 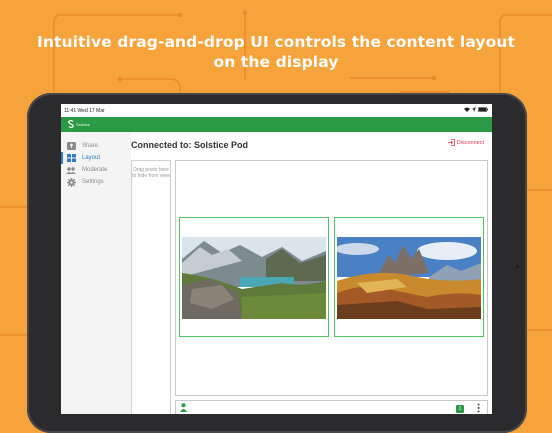 I want to click on sidebar-item-label: Moderate, so click(x=95, y=170).